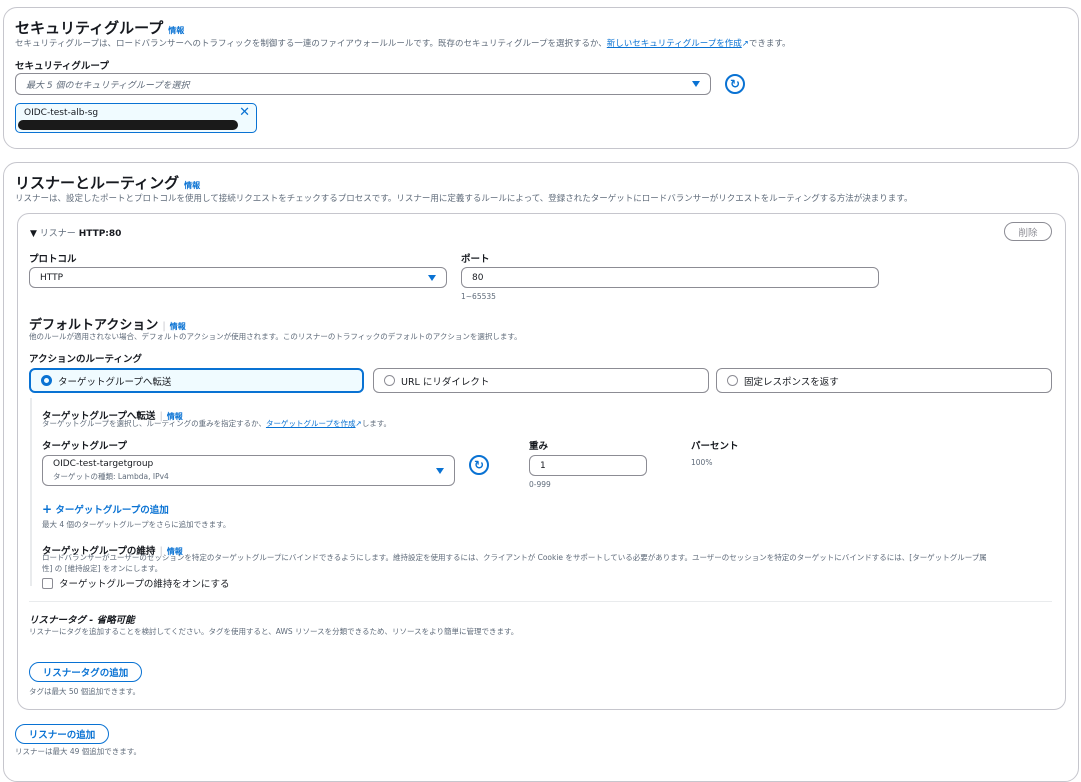 The height and width of the screenshot is (782, 1081). Describe the element at coordinates (53, 259) in the screenshot. I see `protocol-label: プロトコル` at that location.